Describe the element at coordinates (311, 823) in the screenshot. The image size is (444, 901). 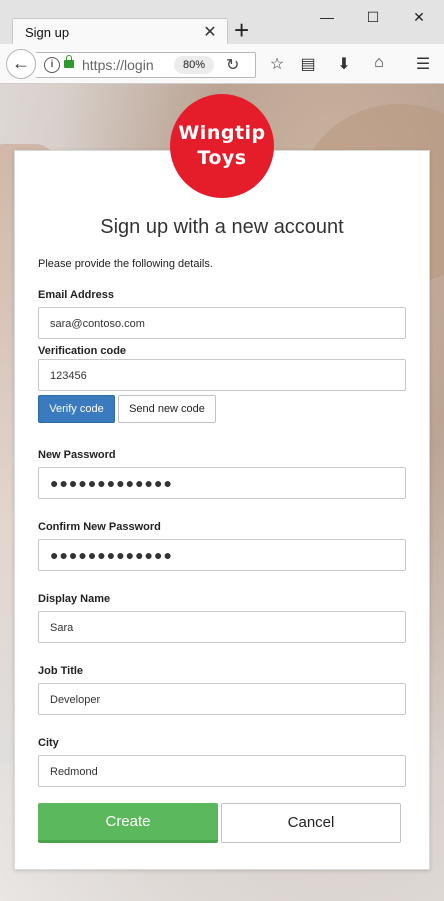
I see `cancel-button: Cancel` at that location.